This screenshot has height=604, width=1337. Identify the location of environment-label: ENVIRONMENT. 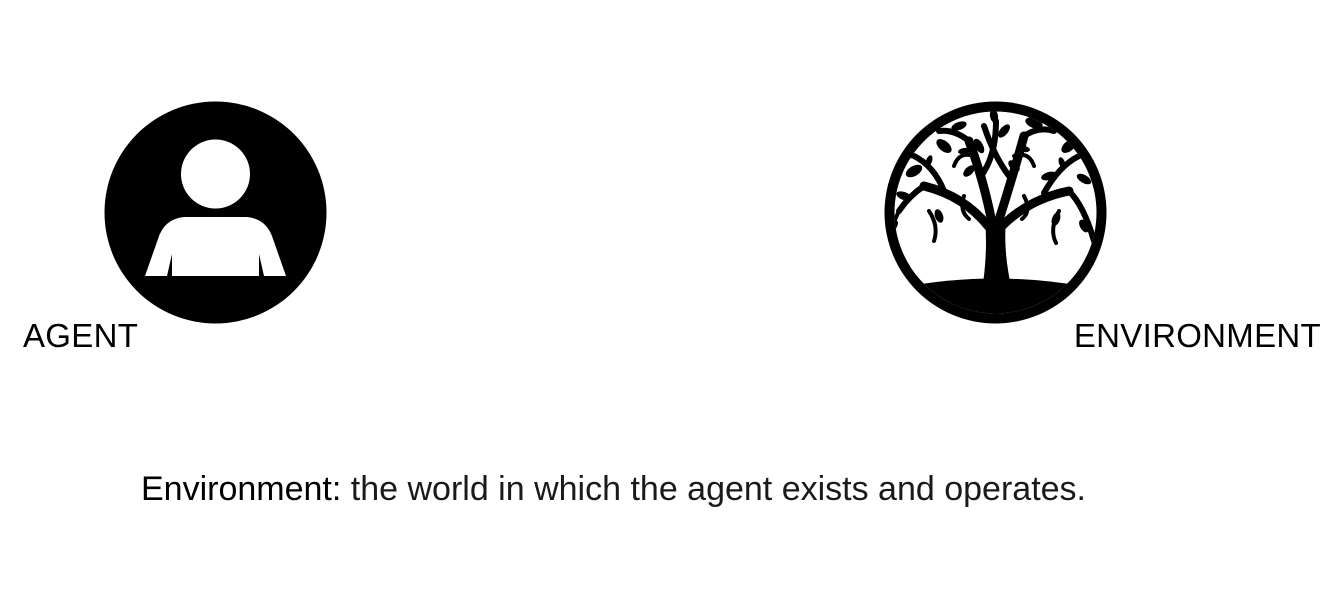
(1197, 335).